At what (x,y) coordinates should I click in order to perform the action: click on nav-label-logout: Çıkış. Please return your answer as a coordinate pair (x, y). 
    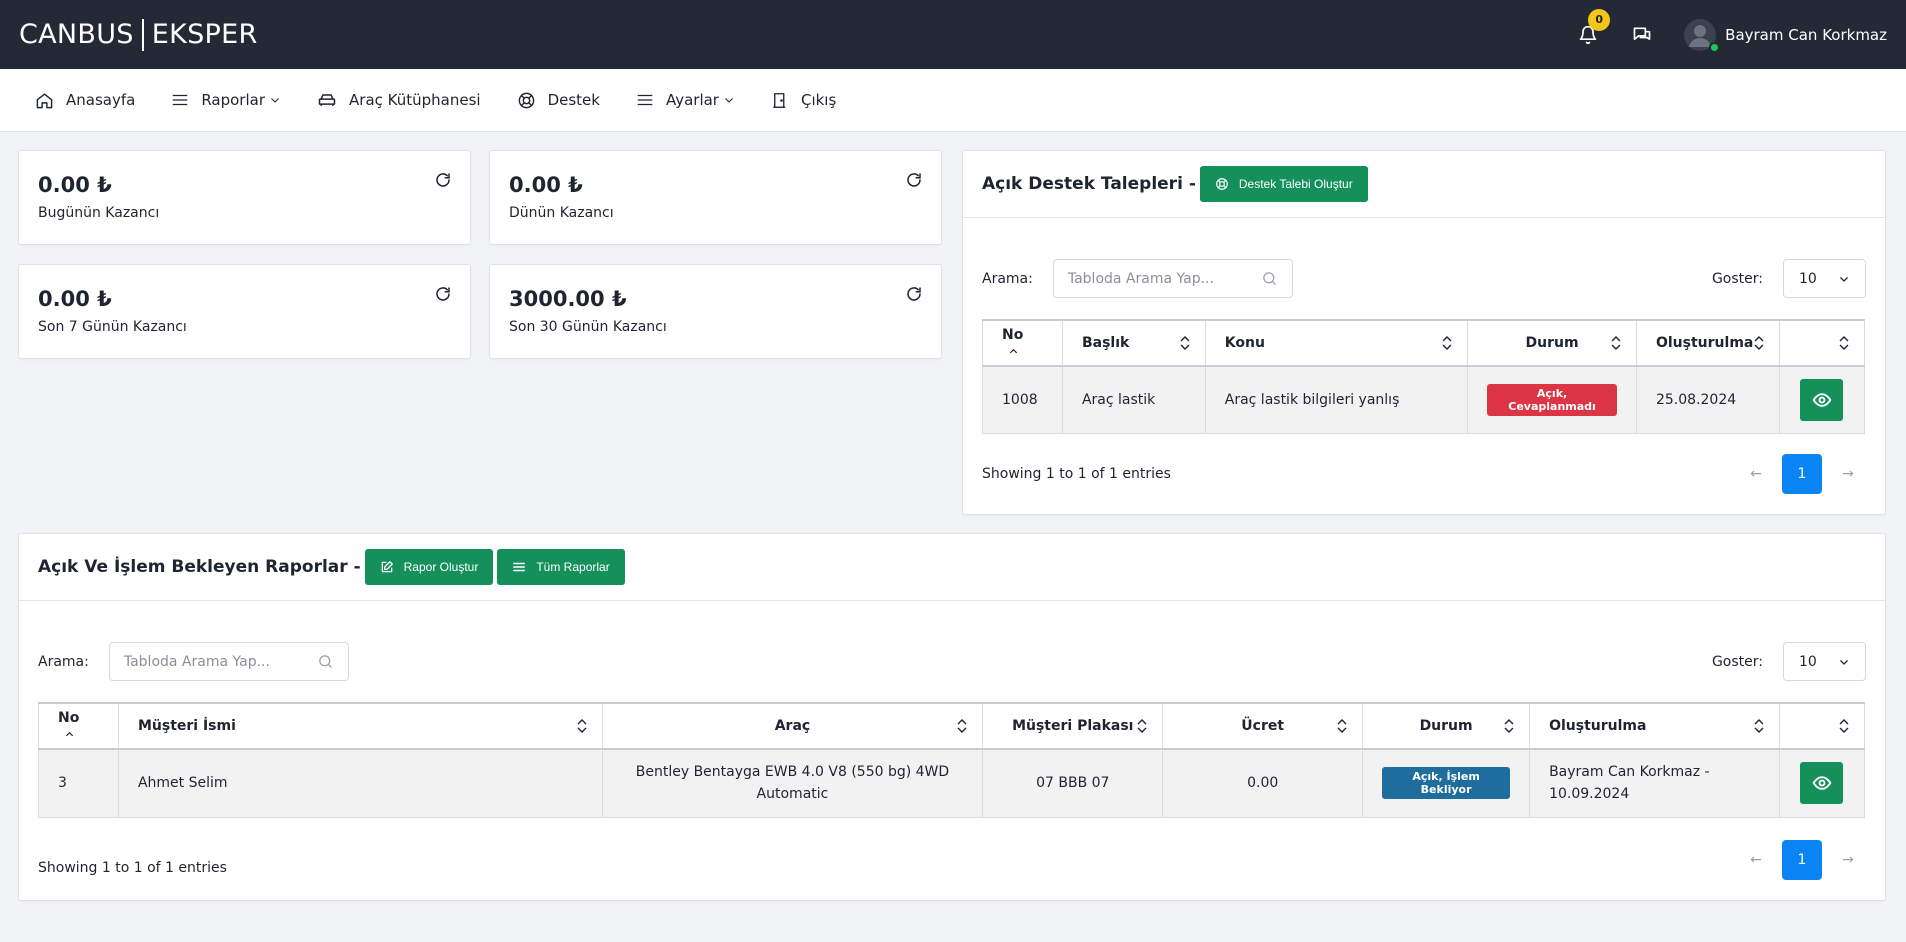
    Looking at the image, I should click on (818, 100).